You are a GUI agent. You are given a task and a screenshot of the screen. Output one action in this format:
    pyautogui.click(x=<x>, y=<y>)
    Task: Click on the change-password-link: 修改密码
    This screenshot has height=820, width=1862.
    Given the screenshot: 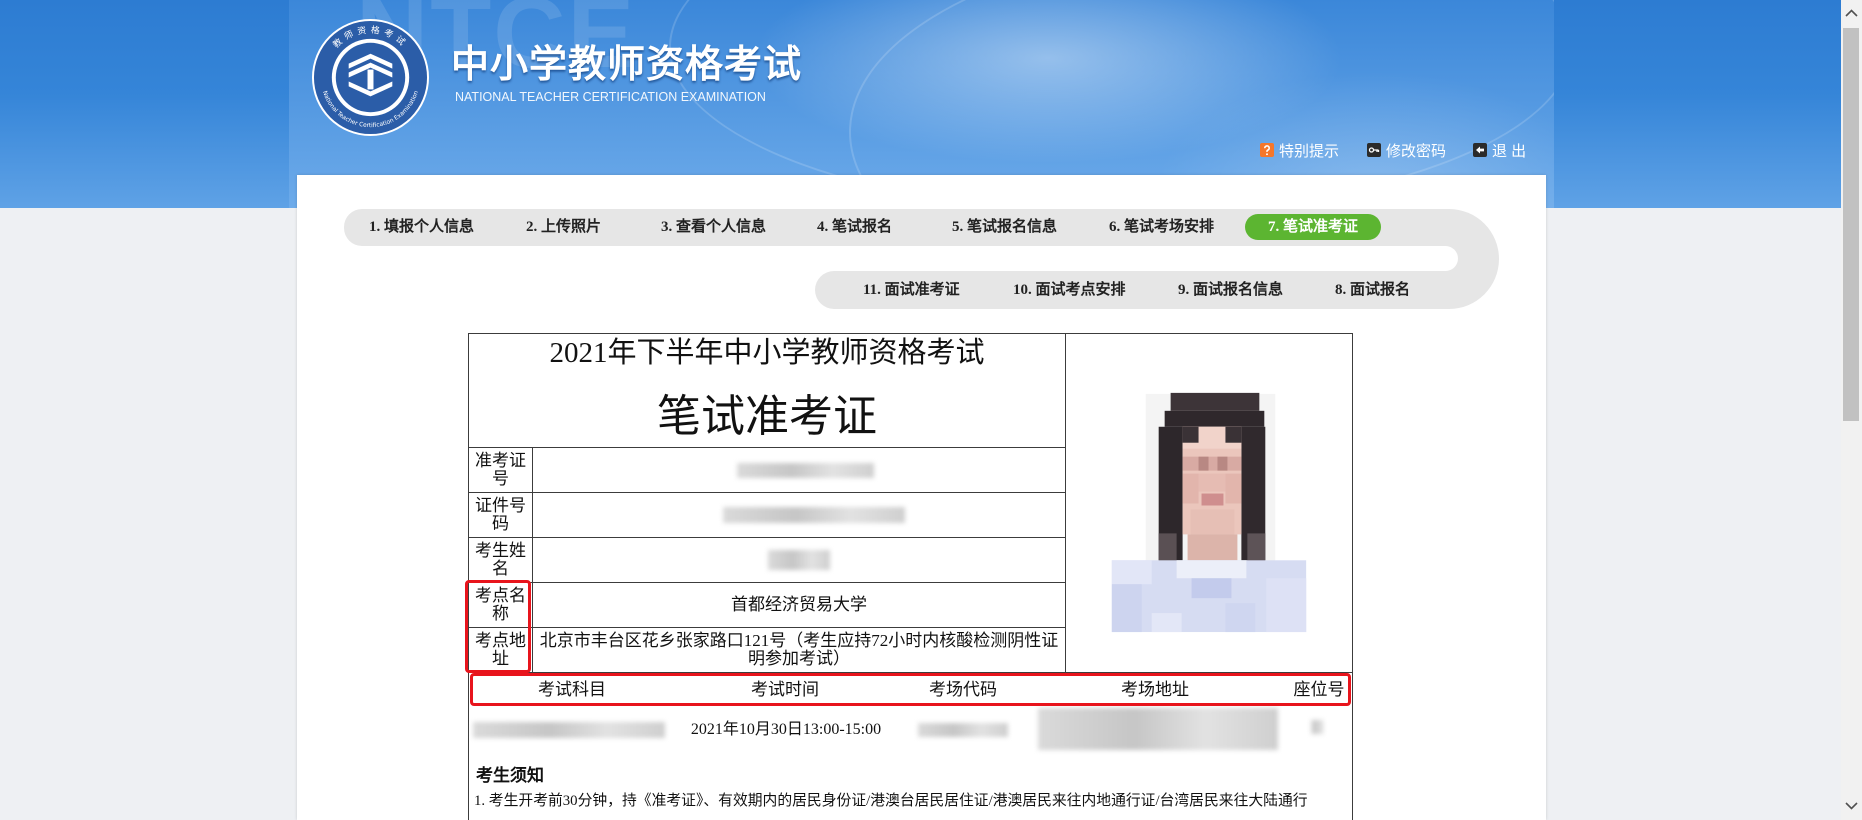 What is the action you would take?
    pyautogui.click(x=1407, y=150)
    